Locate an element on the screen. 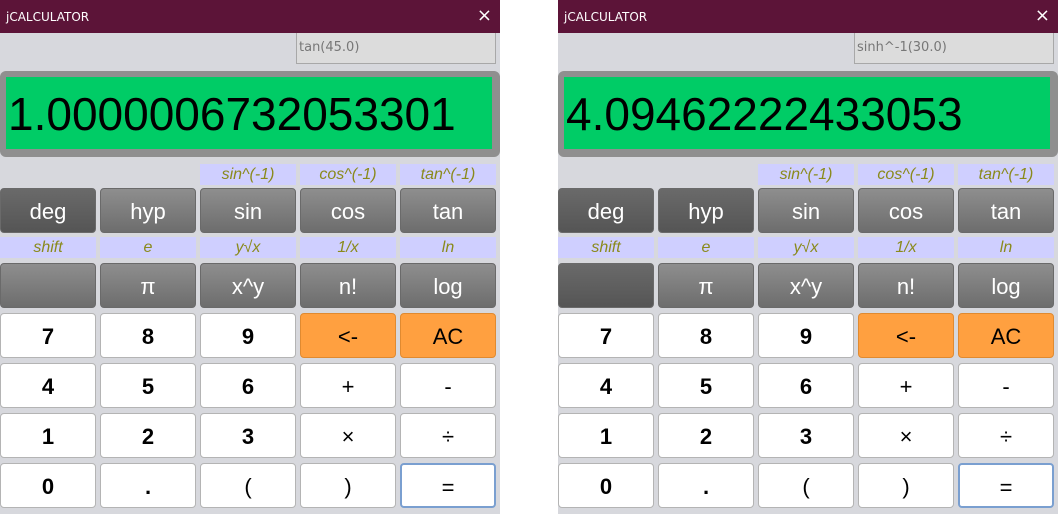 The image size is (1060, 514). expression-field: sinh^-1(30.0) is located at coordinates (954, 48).